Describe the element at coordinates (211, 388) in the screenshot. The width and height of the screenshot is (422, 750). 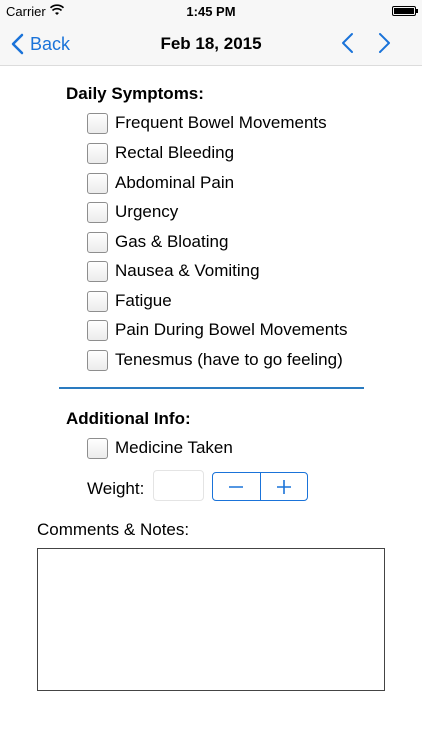
I see `section-divider` at that location.